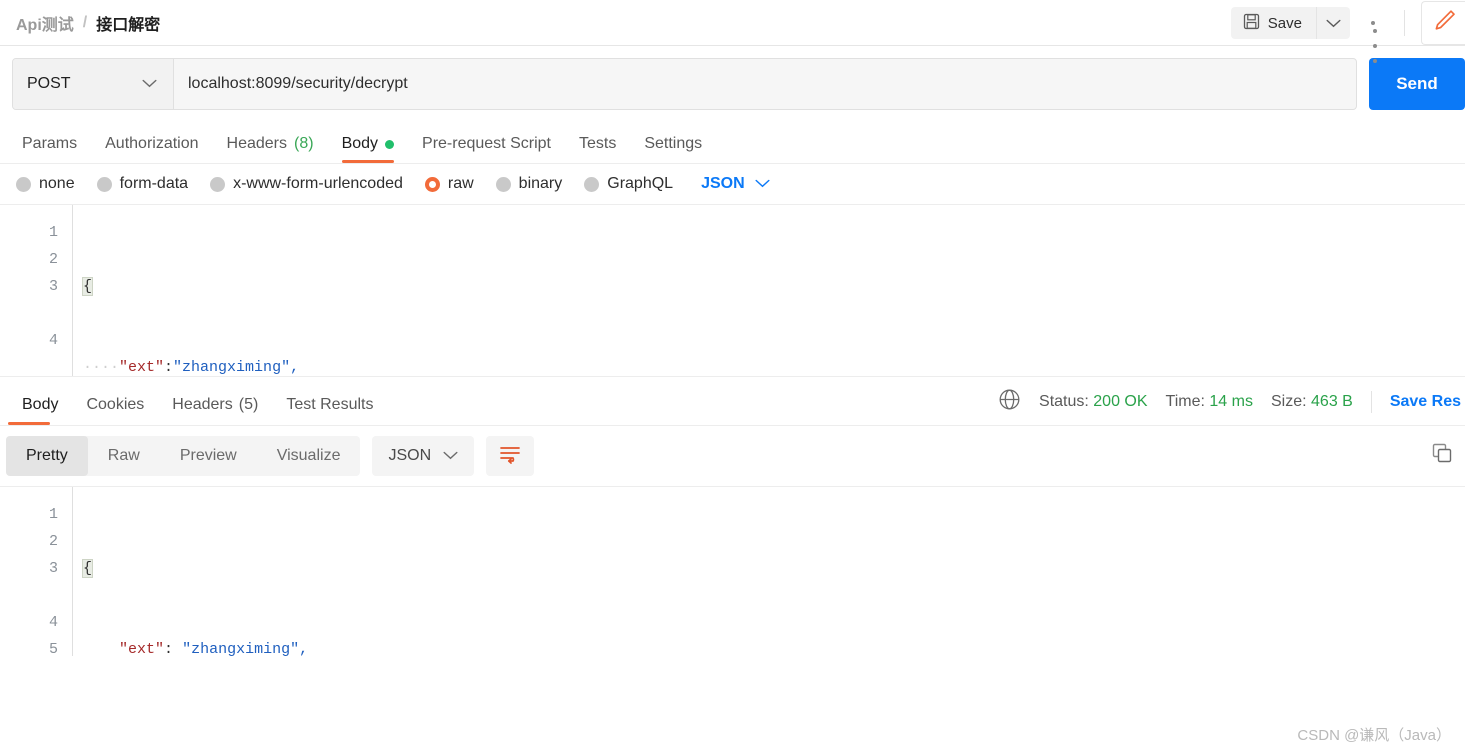  I want to click on body-type-none: none, so click(45, 184).